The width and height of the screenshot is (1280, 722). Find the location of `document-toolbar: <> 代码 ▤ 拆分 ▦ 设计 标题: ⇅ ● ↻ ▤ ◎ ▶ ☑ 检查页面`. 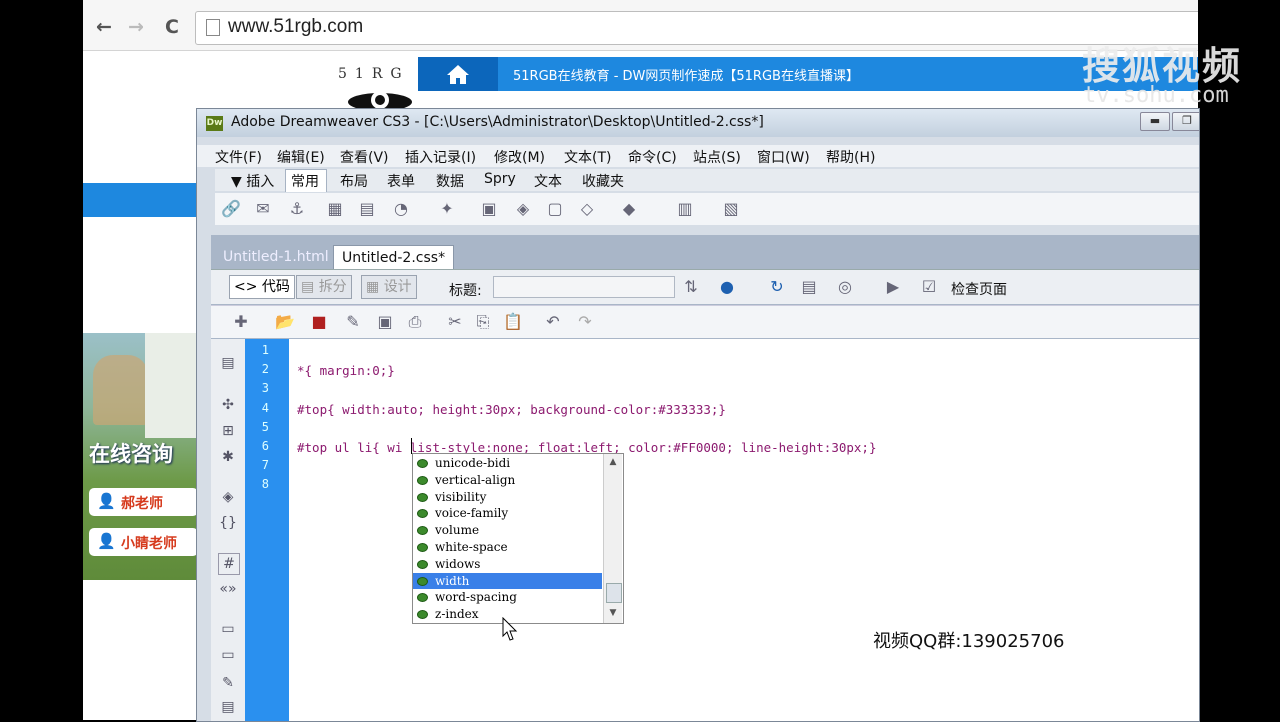

document-toolbar: <> 代码 ▤ 拆分 ▦ 设计 标题: ⇅ ● ↻ ▤ ◎ ▶ ☑ 检查页面 is located at coordinates (705, 286).